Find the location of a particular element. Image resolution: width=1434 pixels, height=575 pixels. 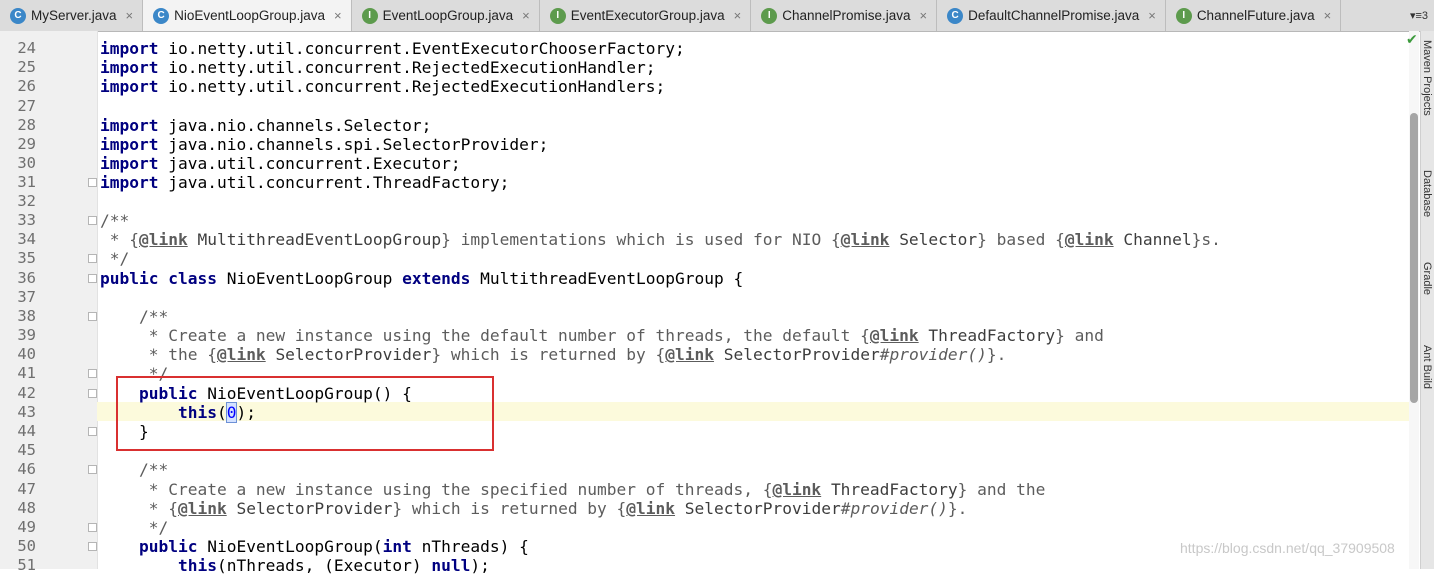

code-line-49: */ is located at coordinates (134, 527).